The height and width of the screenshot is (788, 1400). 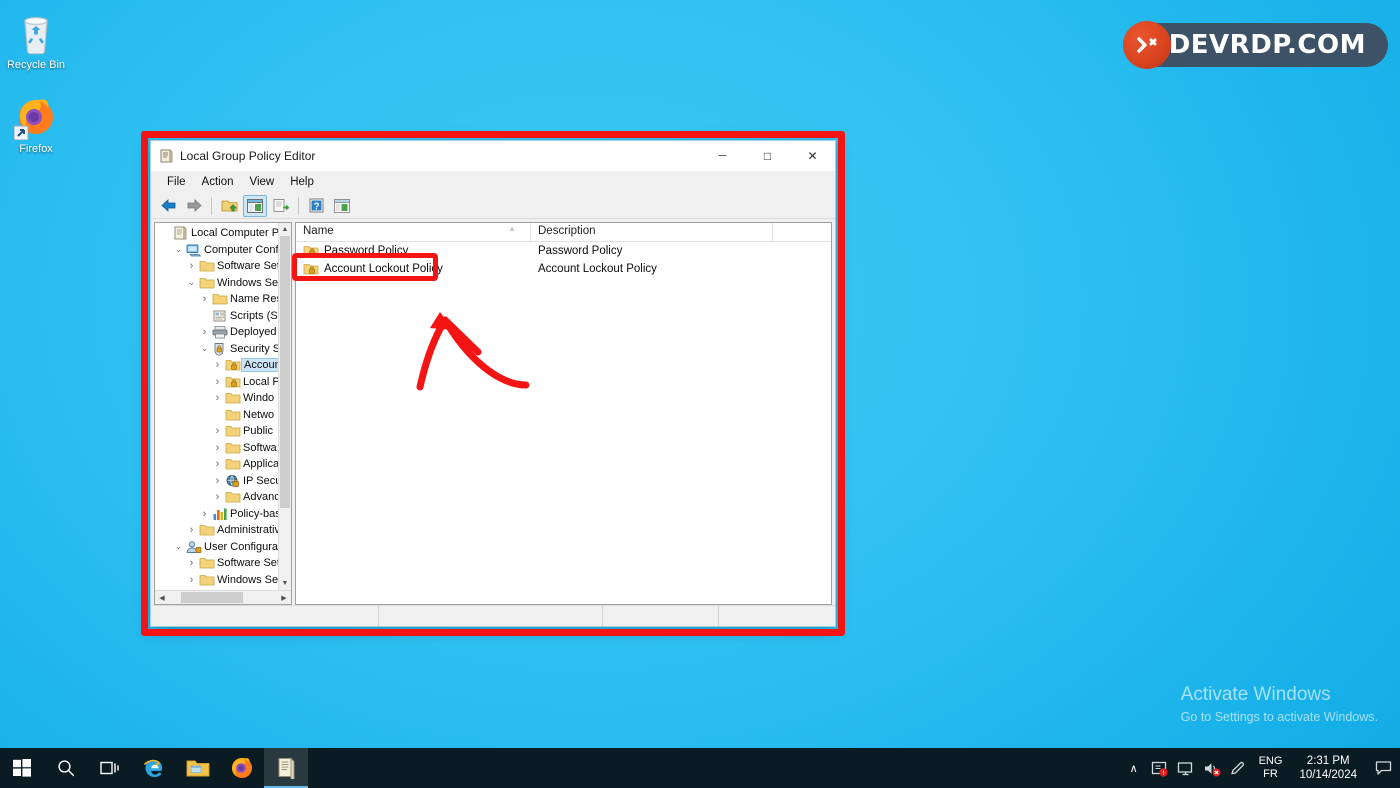 I want to click on tree-item-ip-secu: › IP Secu, so click(x=223, y=481).